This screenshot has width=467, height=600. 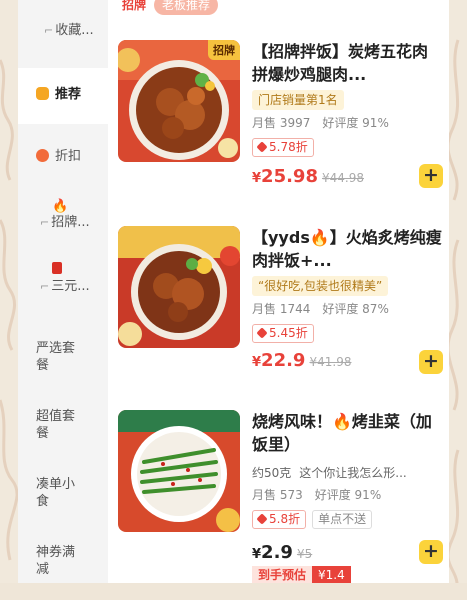 I want to click on current-price: ¥25.98, so click(x=285, y=176).